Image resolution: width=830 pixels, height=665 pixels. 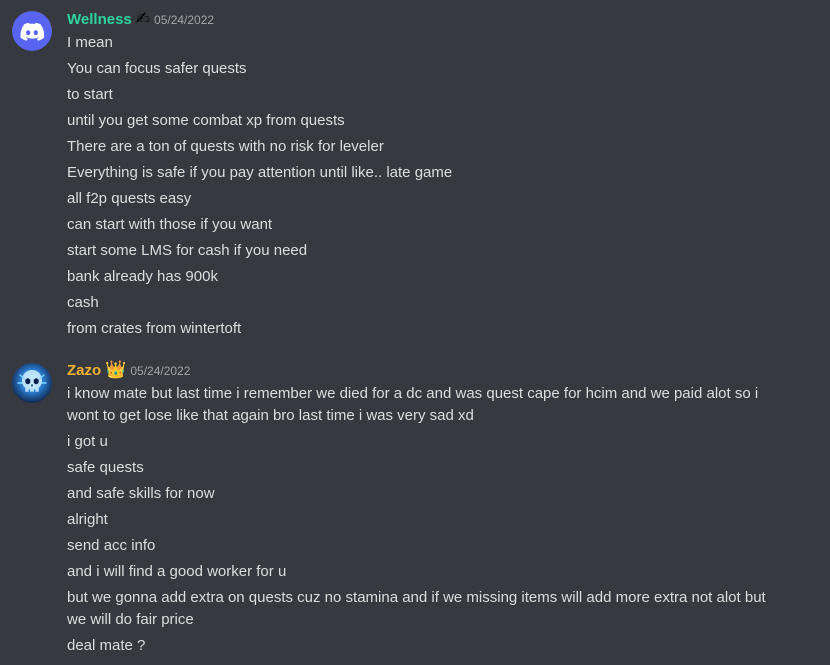 What do you see at coordinates (84, 370) in the screenshot?
I see `username: Zazo` at bounding box center [84, 370].